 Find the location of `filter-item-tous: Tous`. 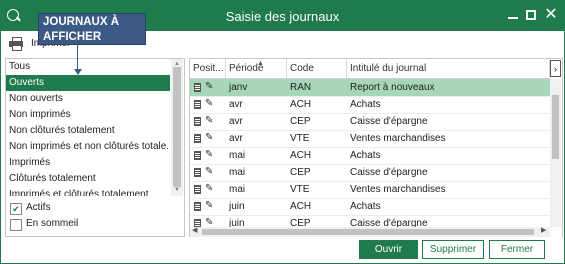

filter-item-tous: Tous is located at coordinates (88, 67).